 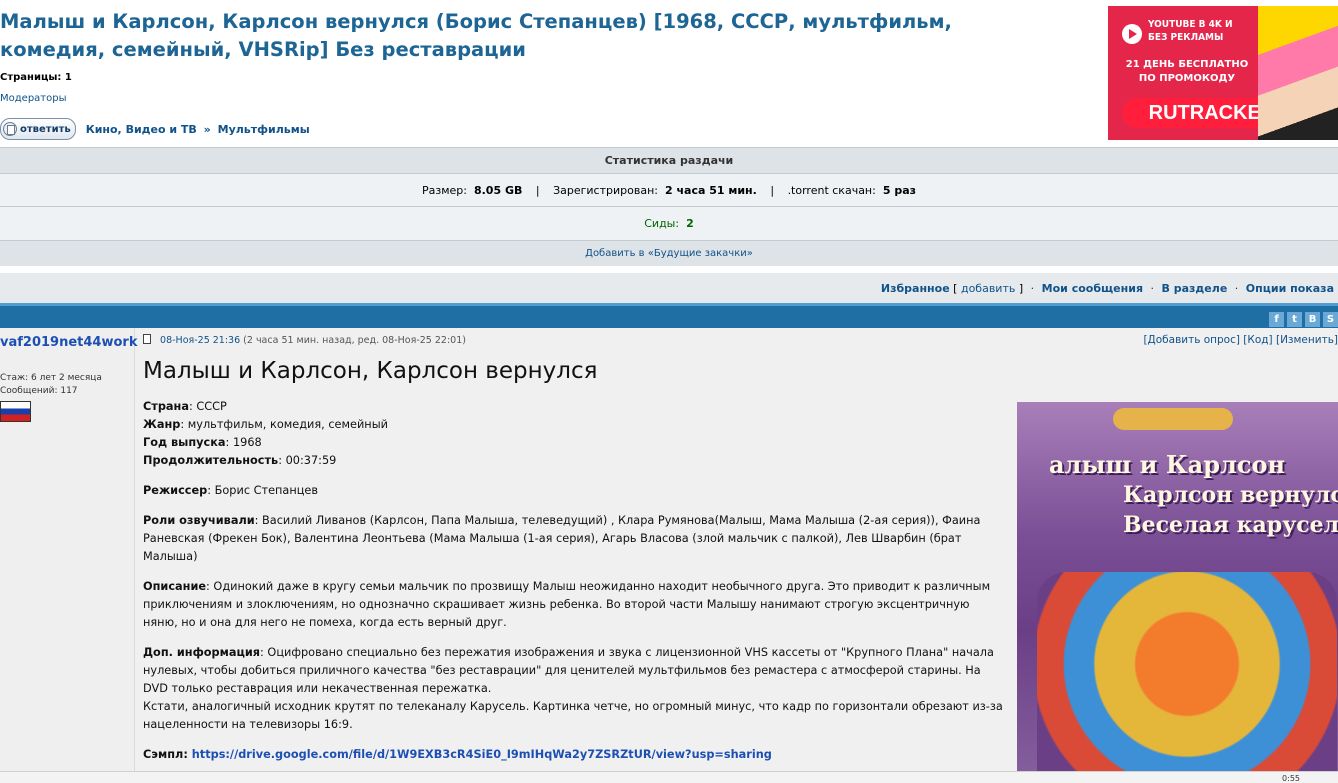 I want to click on add-future-downloads-link: Добавить в «Будущие закачки», so click(x=669, y=253).